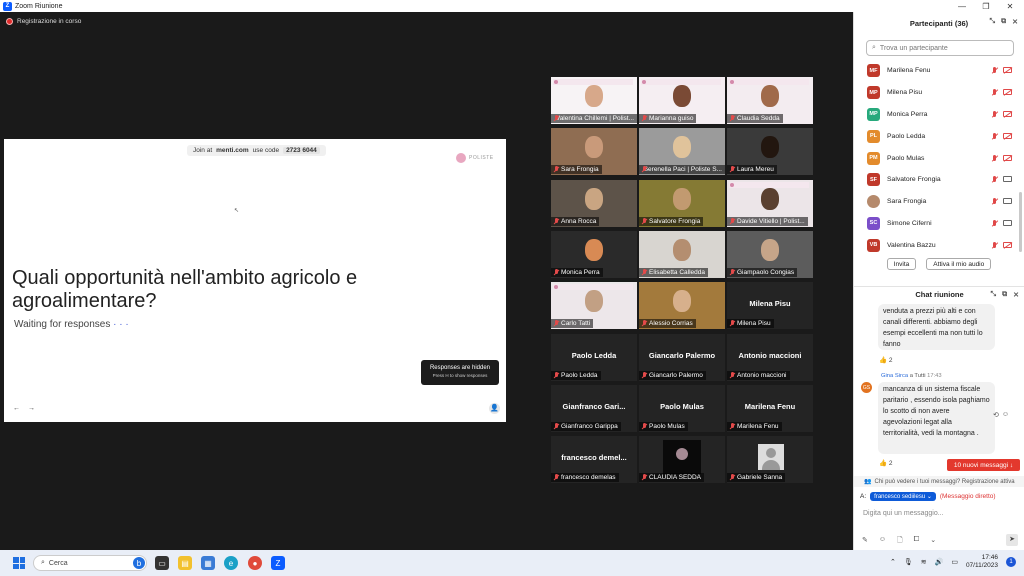 Image resolution: width=1024 pixels, height=576 pixels. I want to click on video-tile: Gianfranco Gari... Gianfranco Garippa, so click(594, 408).